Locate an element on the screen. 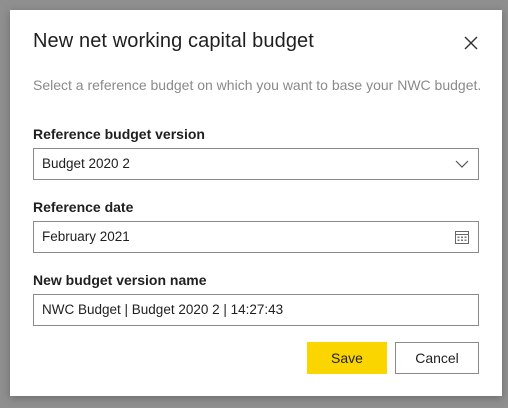 The width and height of the screenshot is (508, 408). cancel-button: Cancel is located at coordinates (437, 358).